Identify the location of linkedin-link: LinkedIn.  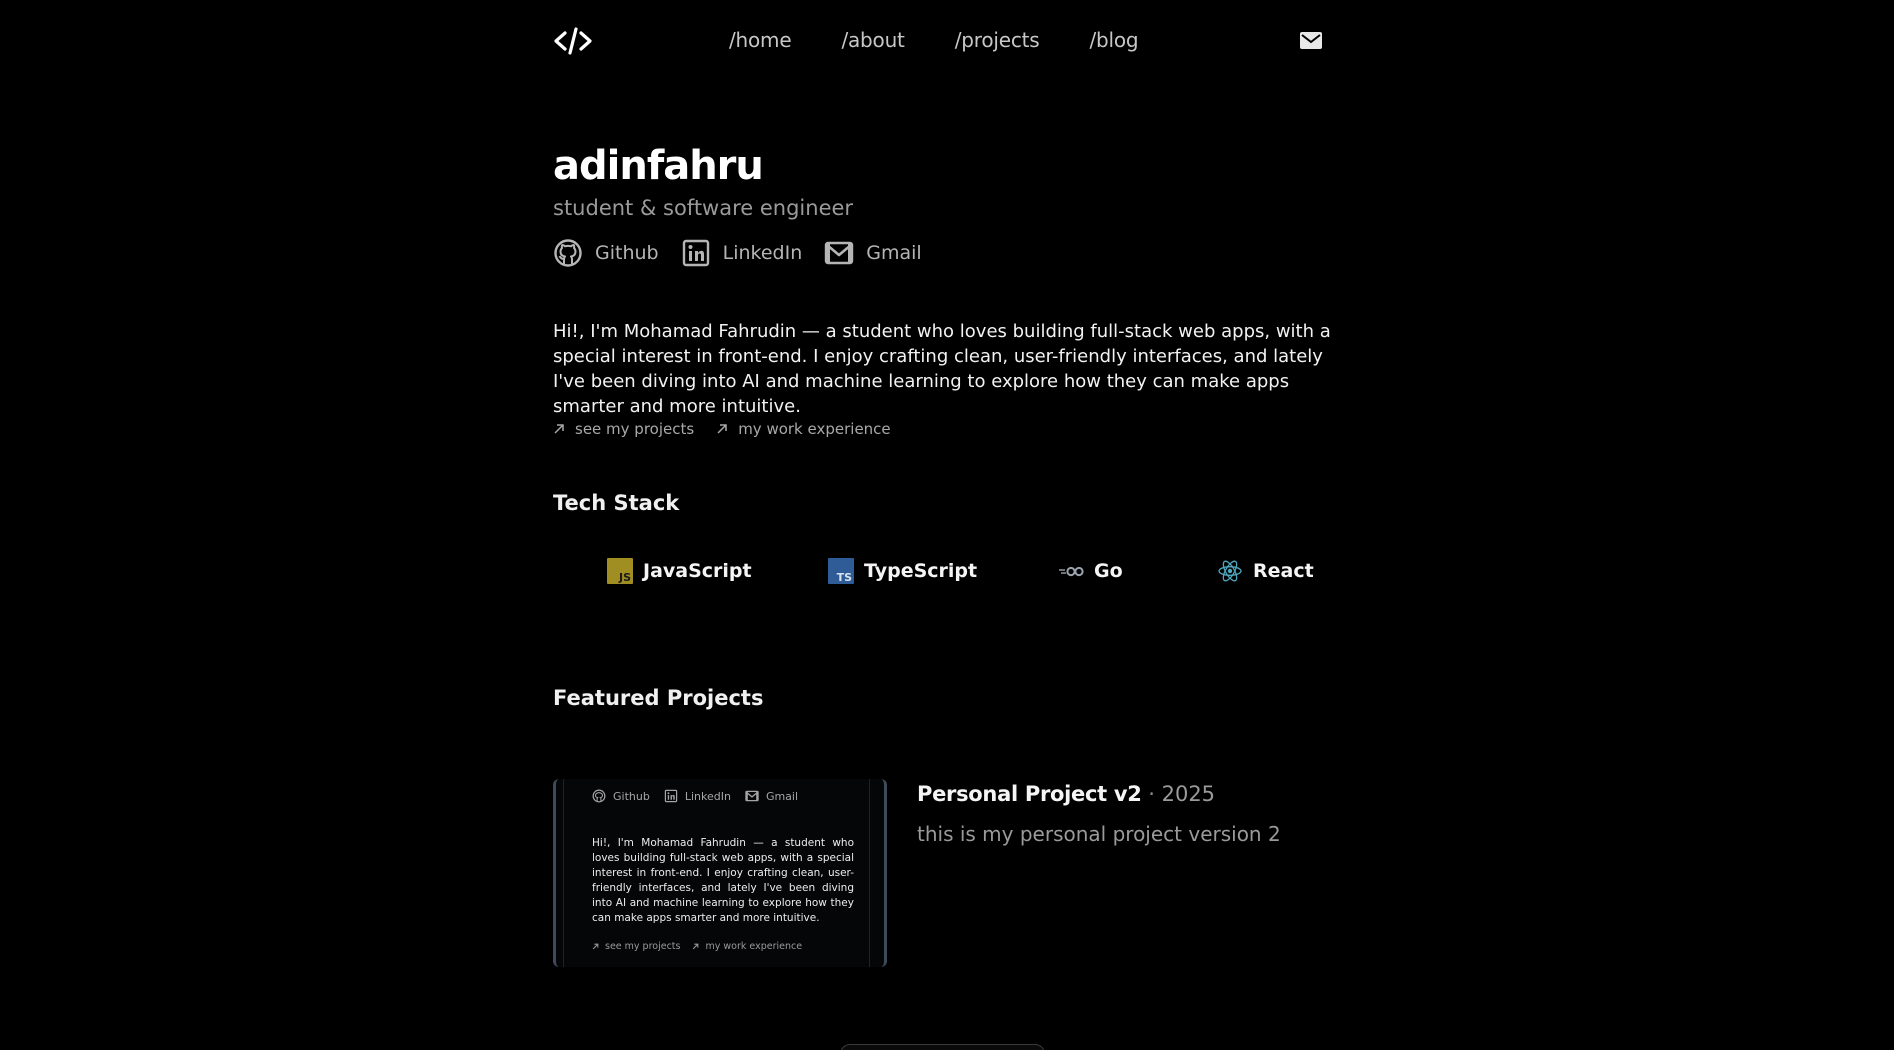
(742, 253).